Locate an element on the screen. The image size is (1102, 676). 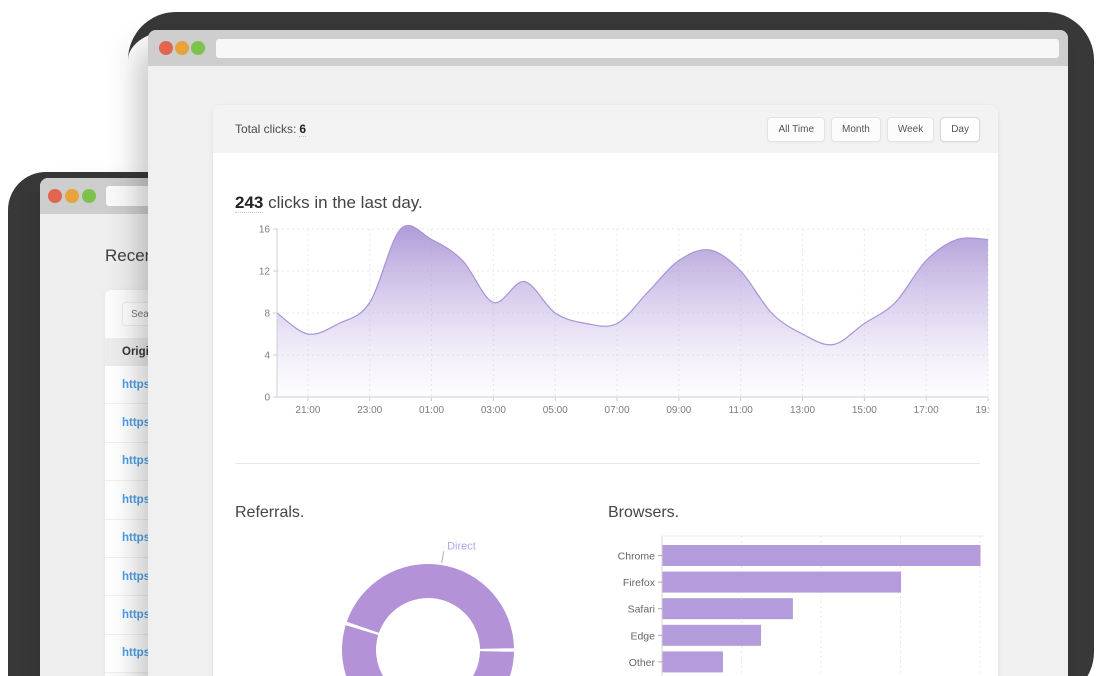
referrals-title: Referrals. is located at coordinates (270, 512).